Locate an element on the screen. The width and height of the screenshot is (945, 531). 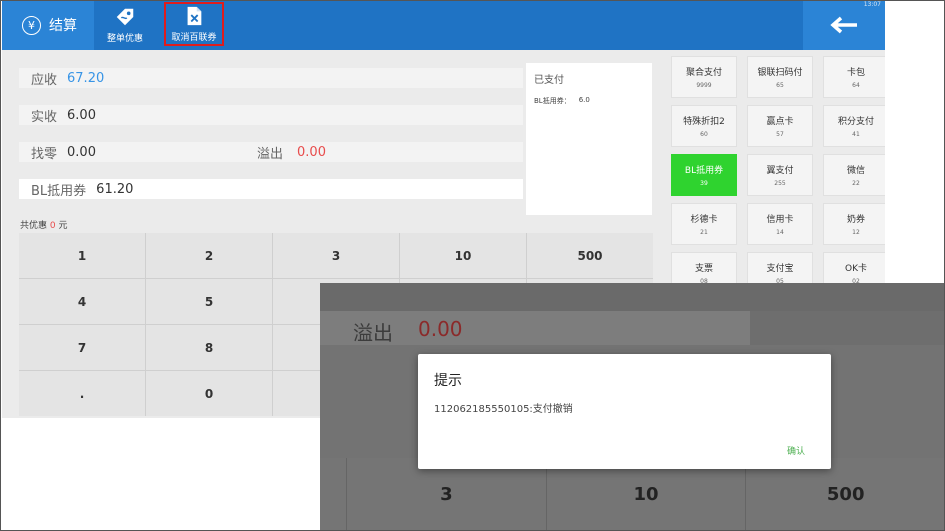
cancel-bailian-voucher-label: 取消百联券 is located at coordinates (194, 38).